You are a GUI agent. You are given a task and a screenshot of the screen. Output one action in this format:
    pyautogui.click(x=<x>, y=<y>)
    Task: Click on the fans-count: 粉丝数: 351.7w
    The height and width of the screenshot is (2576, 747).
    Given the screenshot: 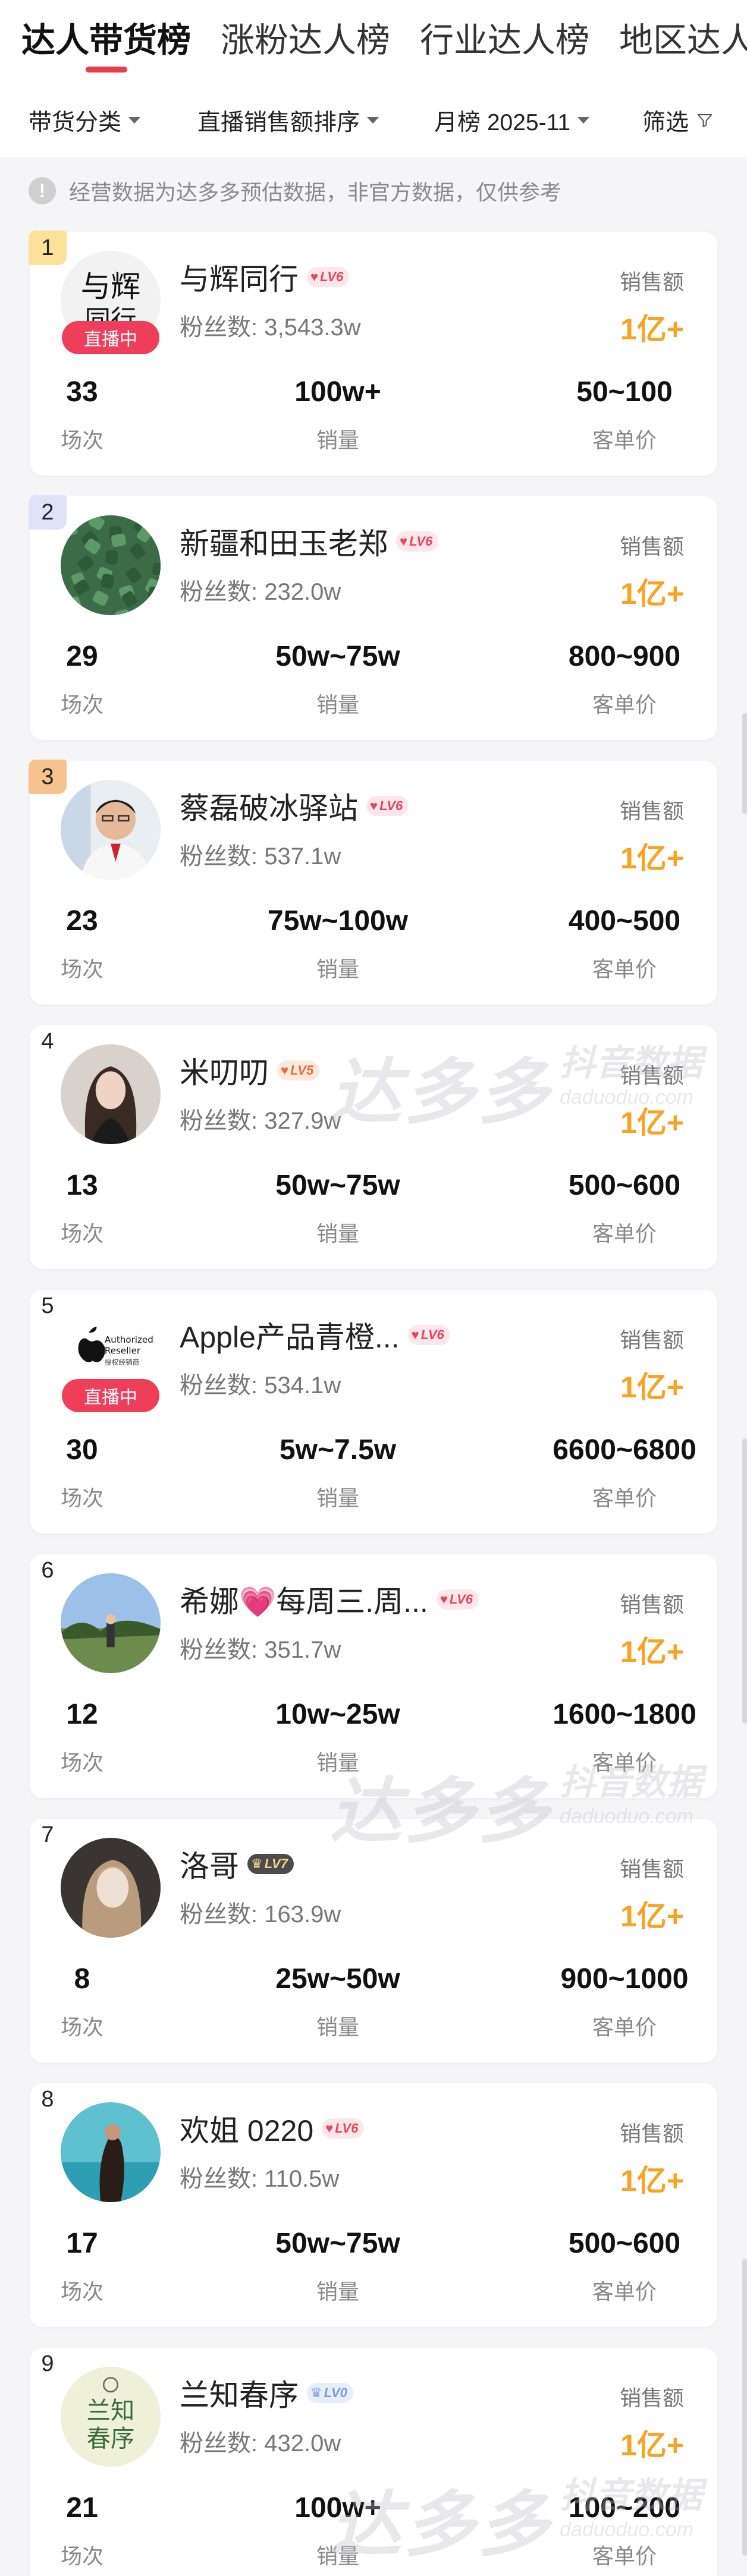 What is the action you would take?
    pyautogui.click(x=260, y=1647)
    